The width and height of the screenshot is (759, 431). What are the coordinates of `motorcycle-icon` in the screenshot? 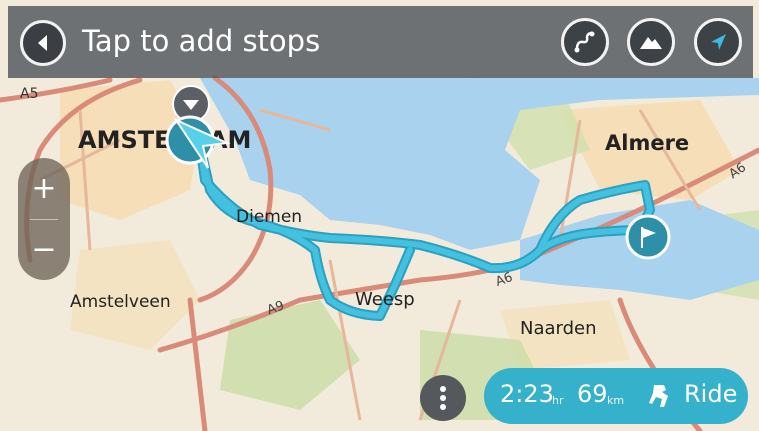 It's located at (658, 396).